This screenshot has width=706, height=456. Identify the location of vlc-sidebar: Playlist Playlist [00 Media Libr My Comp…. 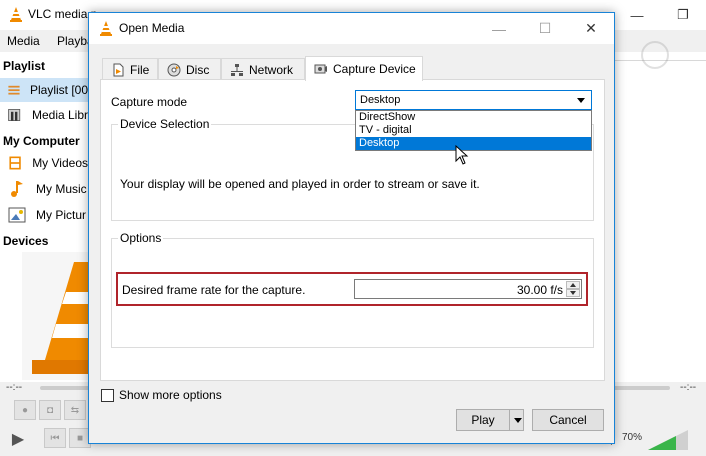
(44, 217).